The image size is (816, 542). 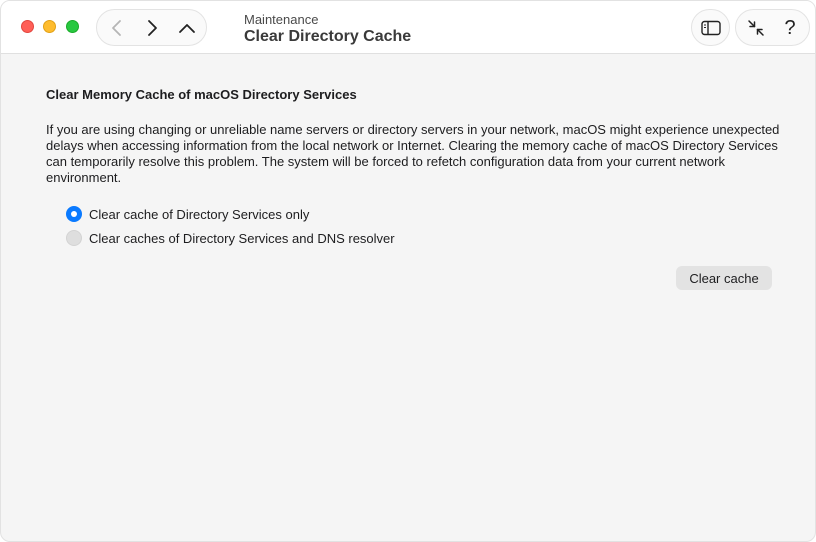 I want to click on zoom-window-button, so click(x=72, y=26).